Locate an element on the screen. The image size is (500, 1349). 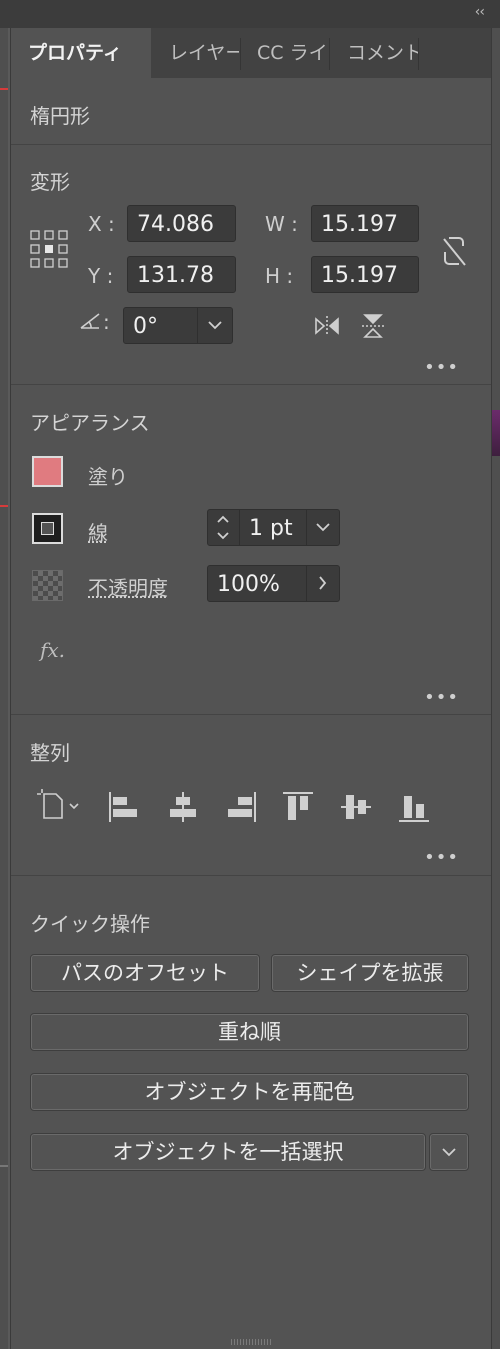
opacity-input: 100% is located at coordinates (273, 583).